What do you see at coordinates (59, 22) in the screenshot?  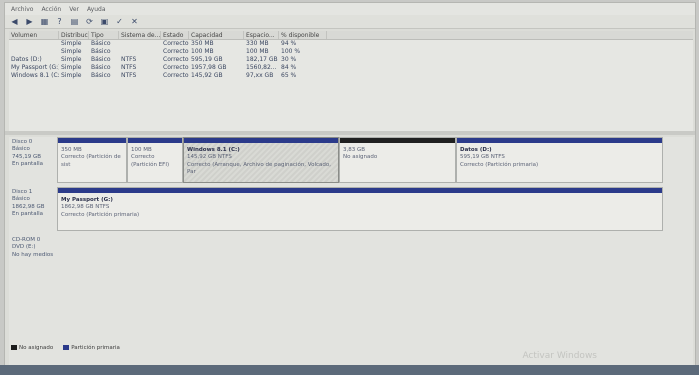 I see `help-icon: ?` at bounding box center [59, 22].